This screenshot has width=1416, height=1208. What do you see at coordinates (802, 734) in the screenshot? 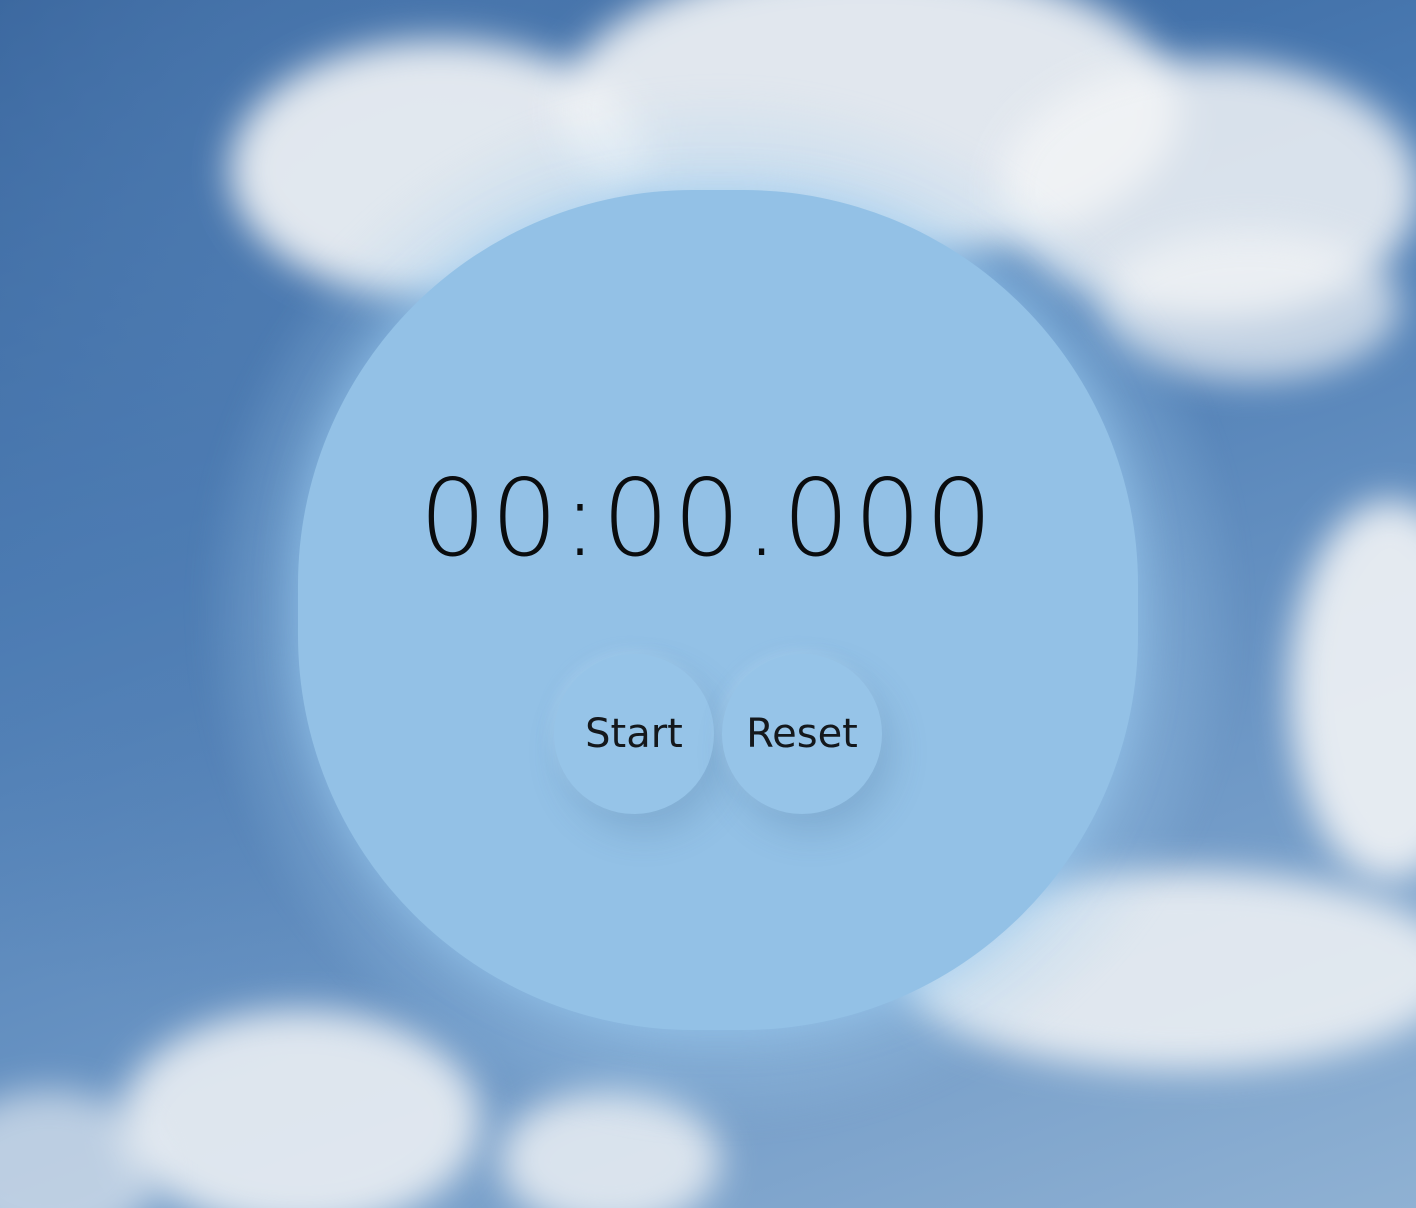
I see `reset-button: Reset` at bounding box center [802, 734].